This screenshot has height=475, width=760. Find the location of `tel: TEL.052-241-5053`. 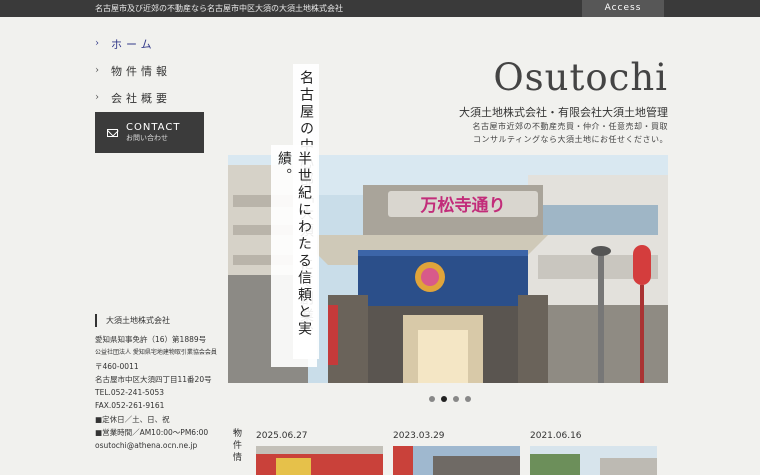

tel: TEL.052-241-5053 is located at coordinates (170, 392).